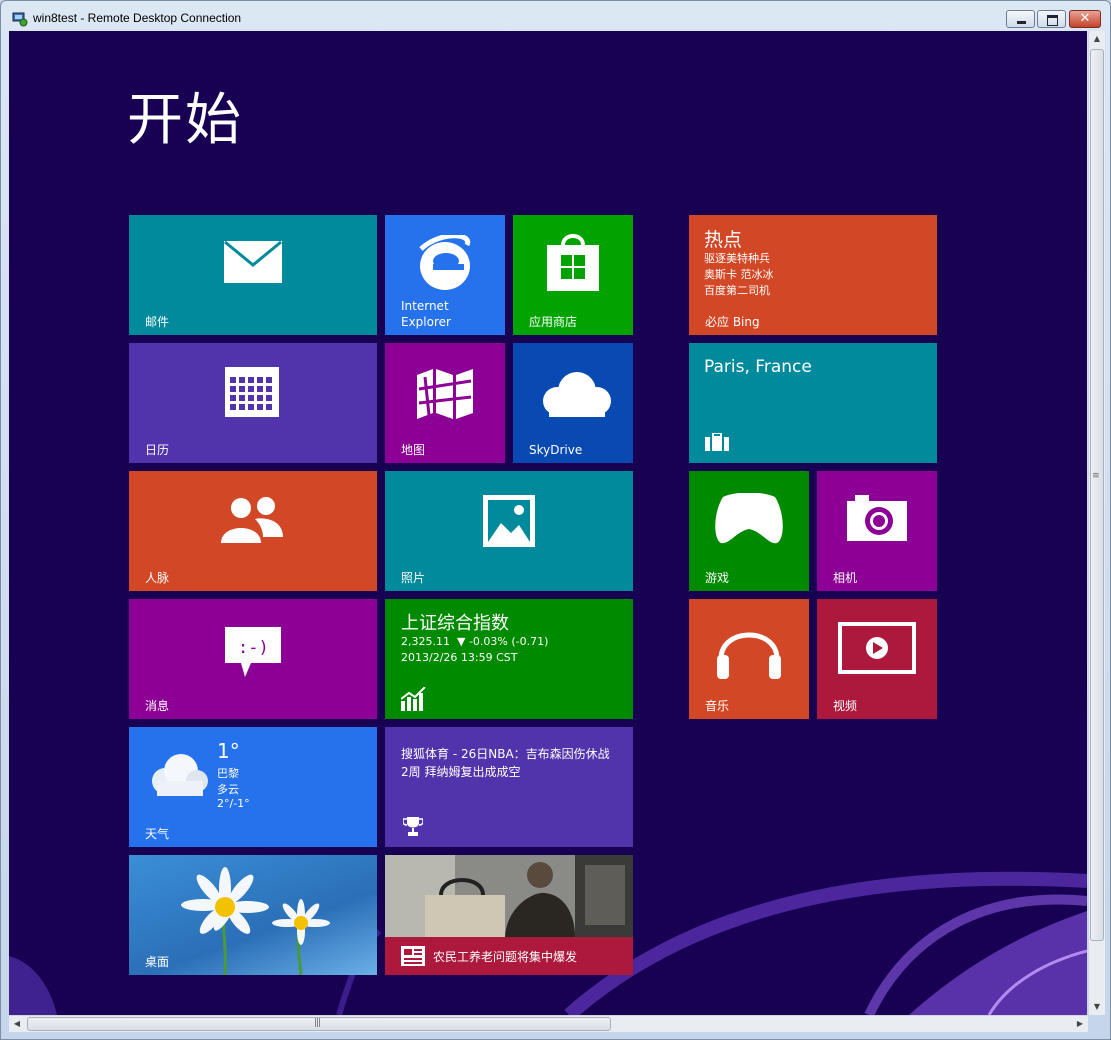 Image resolution: width=1111 pixels, height=1040 pixels. I want to click on start-title: 开始, so click(185, 120).